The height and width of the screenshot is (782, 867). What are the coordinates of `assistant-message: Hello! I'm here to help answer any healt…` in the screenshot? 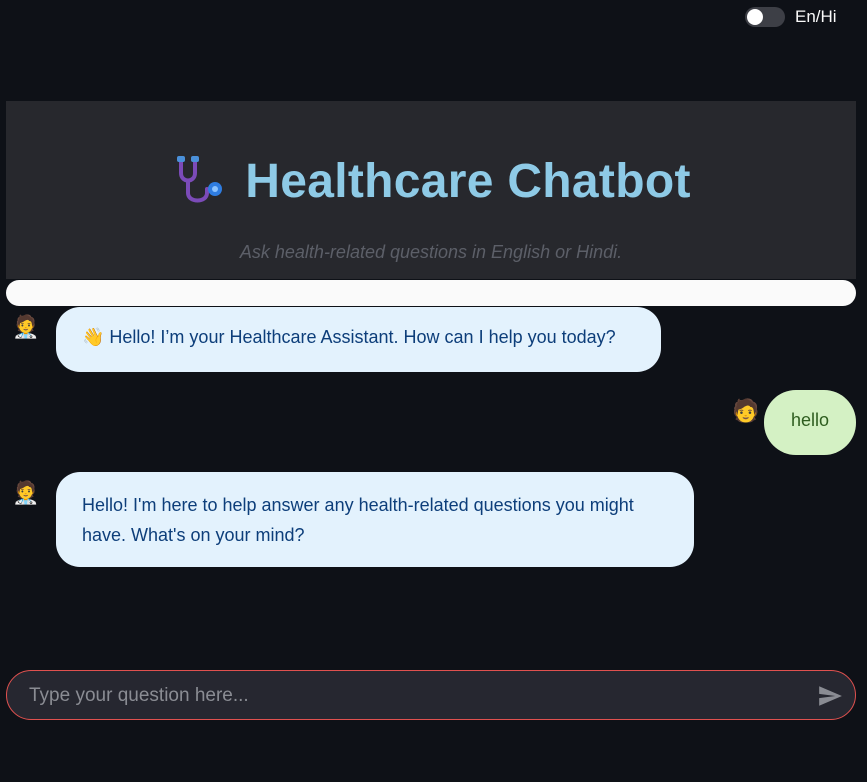 It's located at (375, 519).